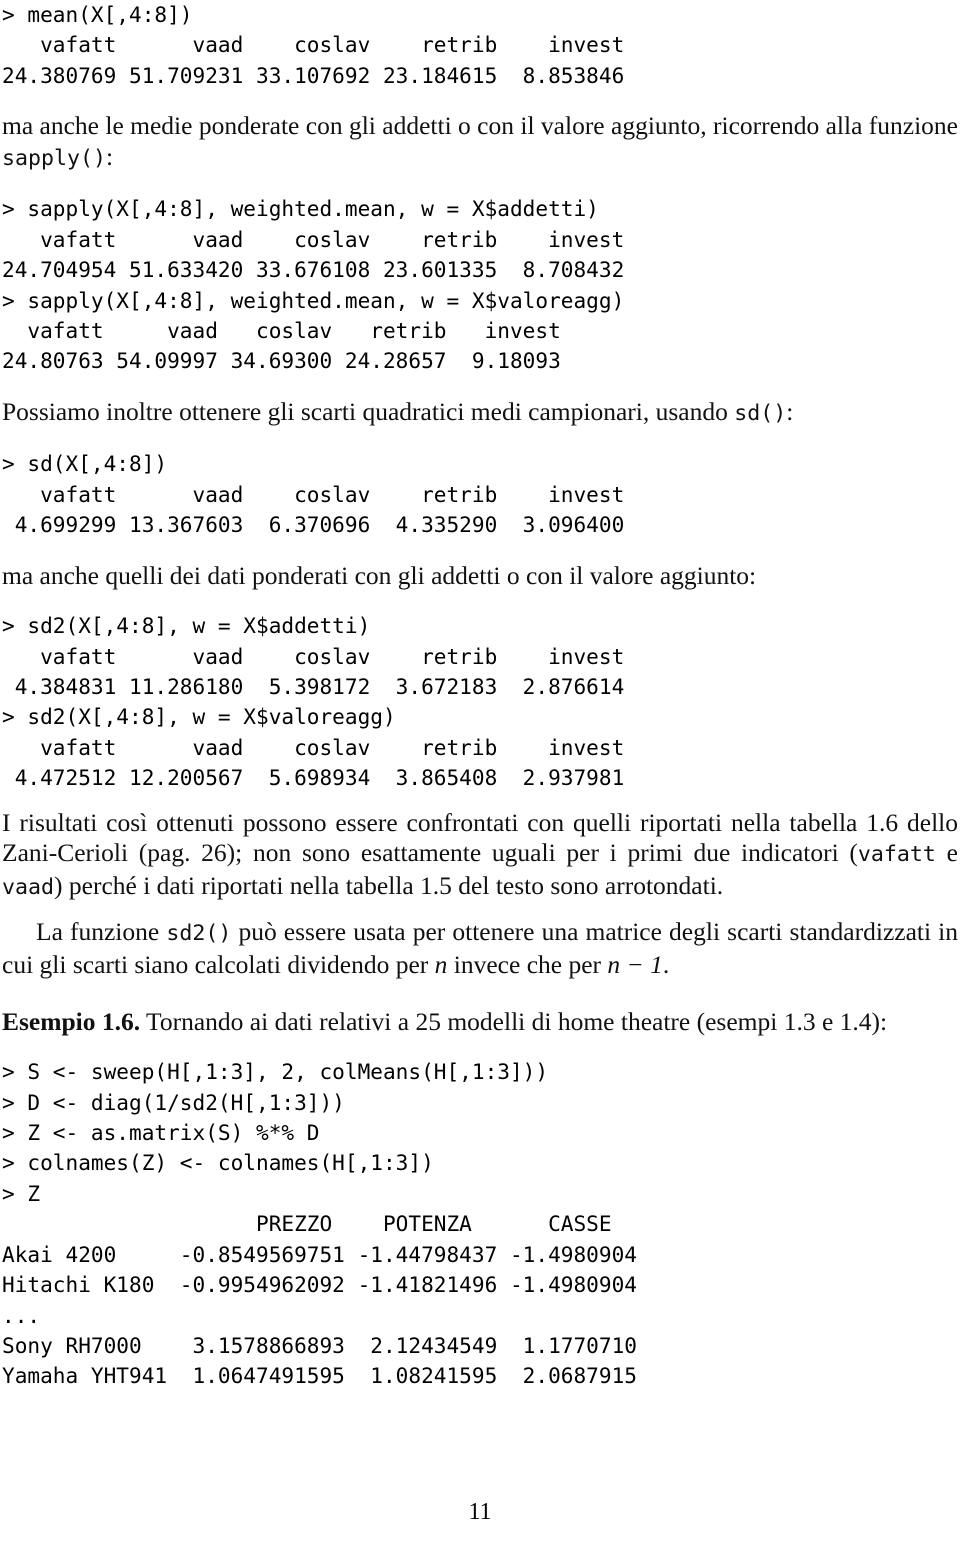  Describe the element at coordinates (527, 965) in the screenshot. I see `paragraph-text-mid2: invece che per` at that location.